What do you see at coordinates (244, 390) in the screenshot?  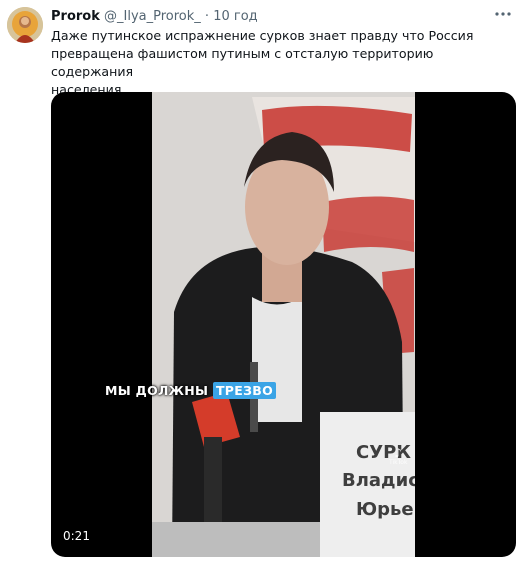 I see `caption-highlight: ТРЕЗВО` at bounding box center [244, 390].